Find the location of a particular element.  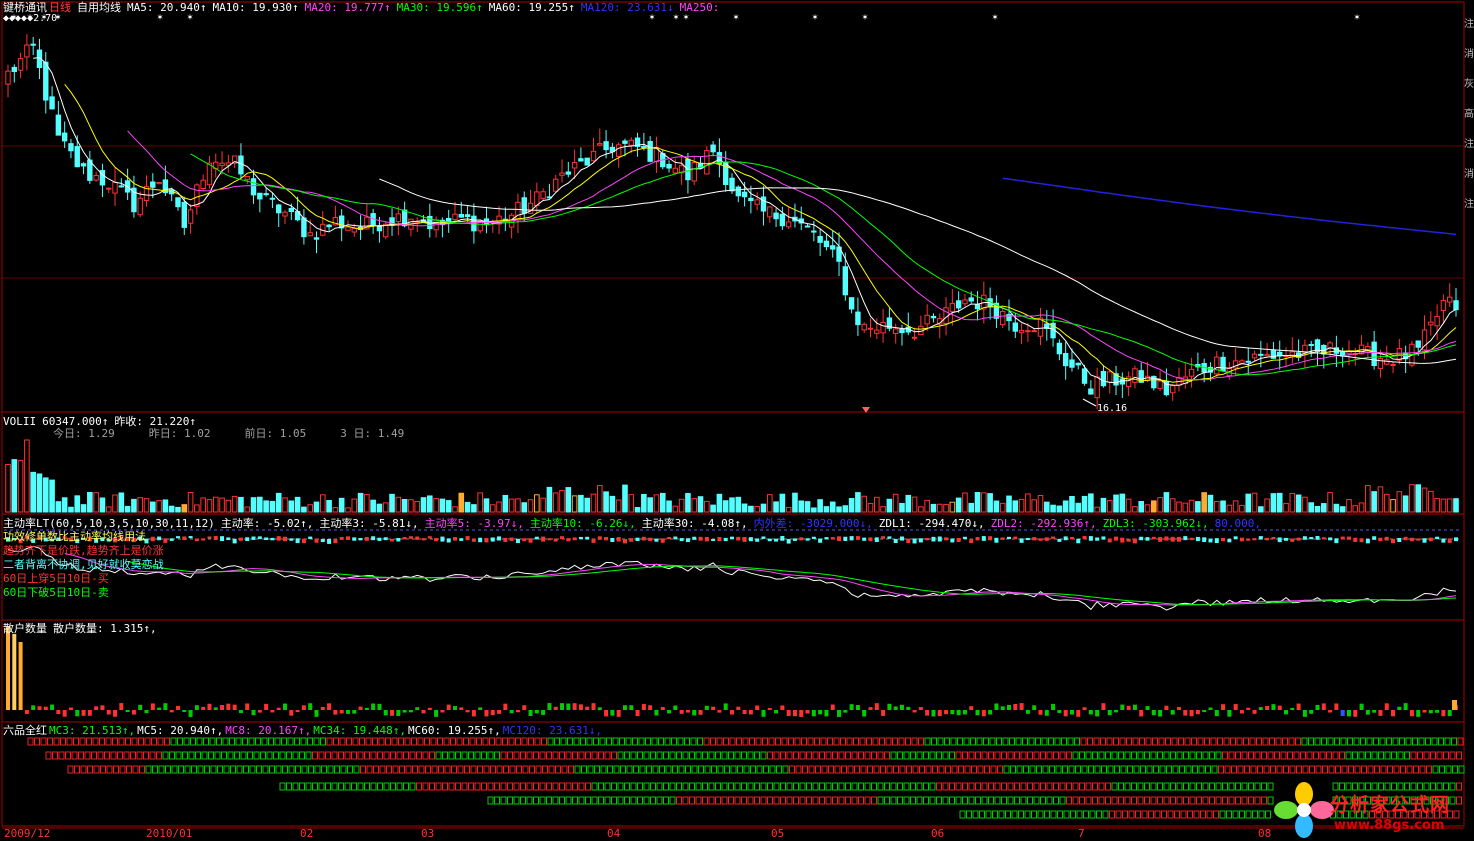

logo-text: 分析家公式网 is located at coordinates (1390, 803).